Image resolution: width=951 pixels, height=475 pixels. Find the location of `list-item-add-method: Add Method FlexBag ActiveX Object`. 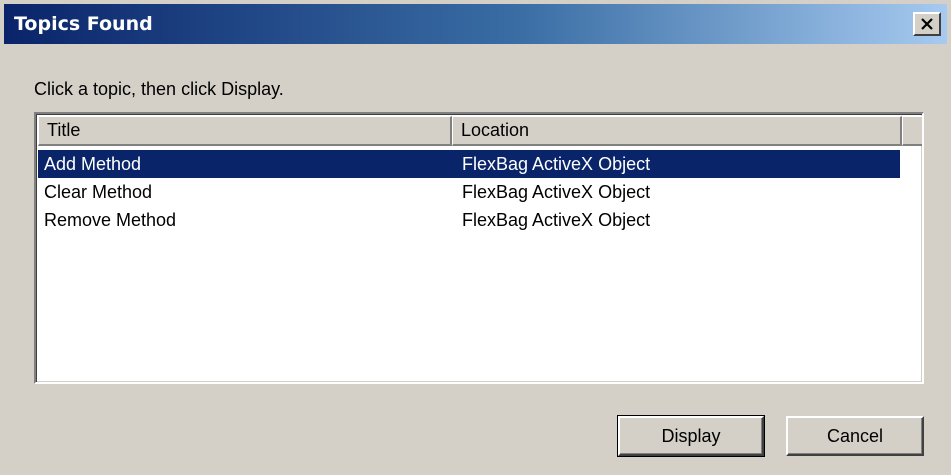

list-item-add-method: Add Method FlexBag ActiveX Object is located at coordinates (469, 164).